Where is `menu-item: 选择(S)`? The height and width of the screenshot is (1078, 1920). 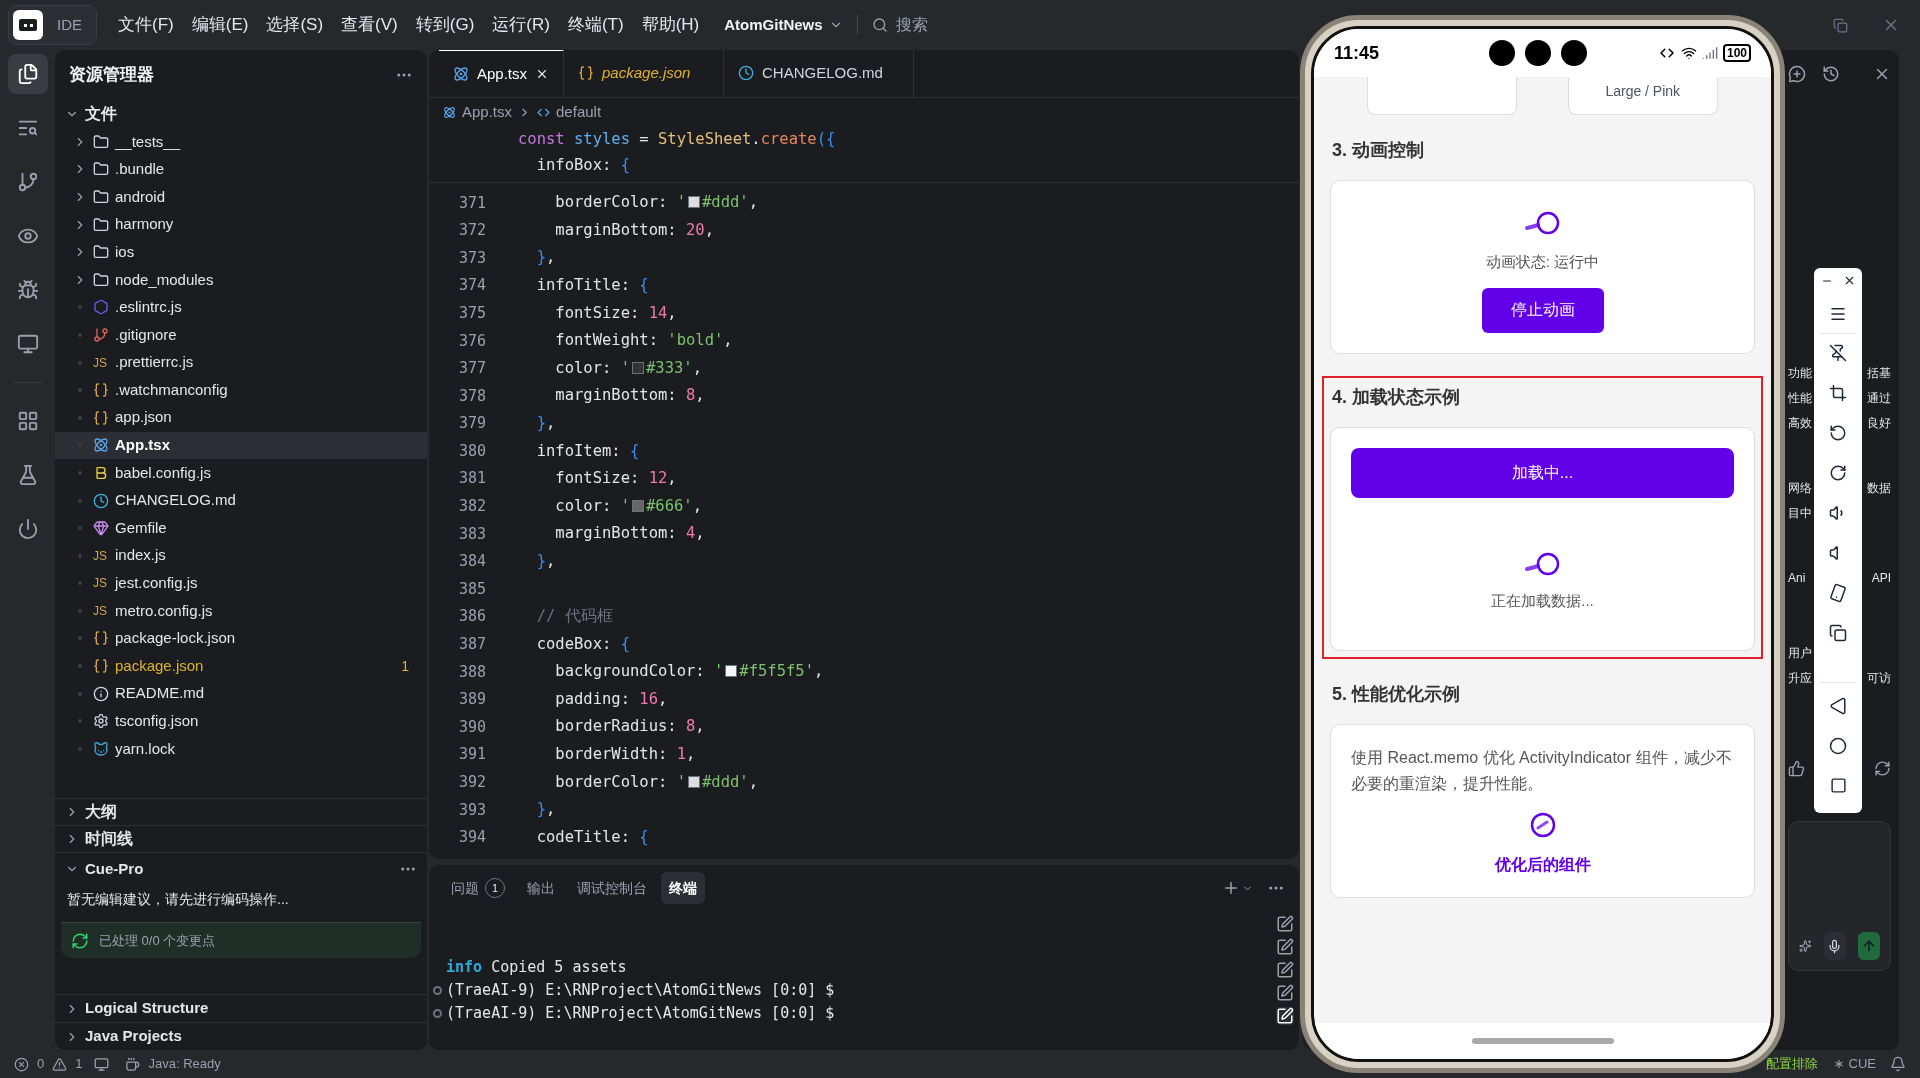 menu-item: 选择(S) is located at coordinates (295, 25).